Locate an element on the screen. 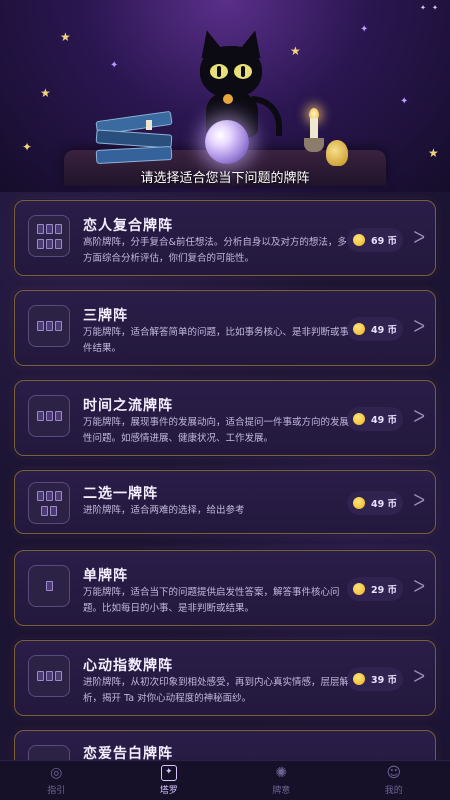 The image size is (450, 800). price-text: 39 币 is located at coordinates (384, 680).